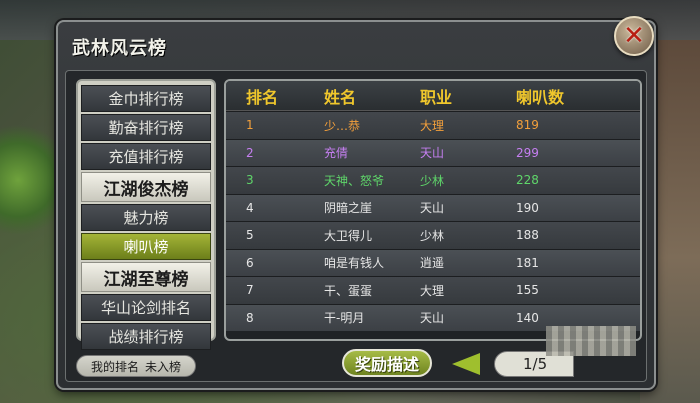 Image resolution: width=700 pixels, height=403 pixels. Describe the element at coordinates (354, 180) in the screenshot. I see `cell-name: 天神、怒爷` at that location.